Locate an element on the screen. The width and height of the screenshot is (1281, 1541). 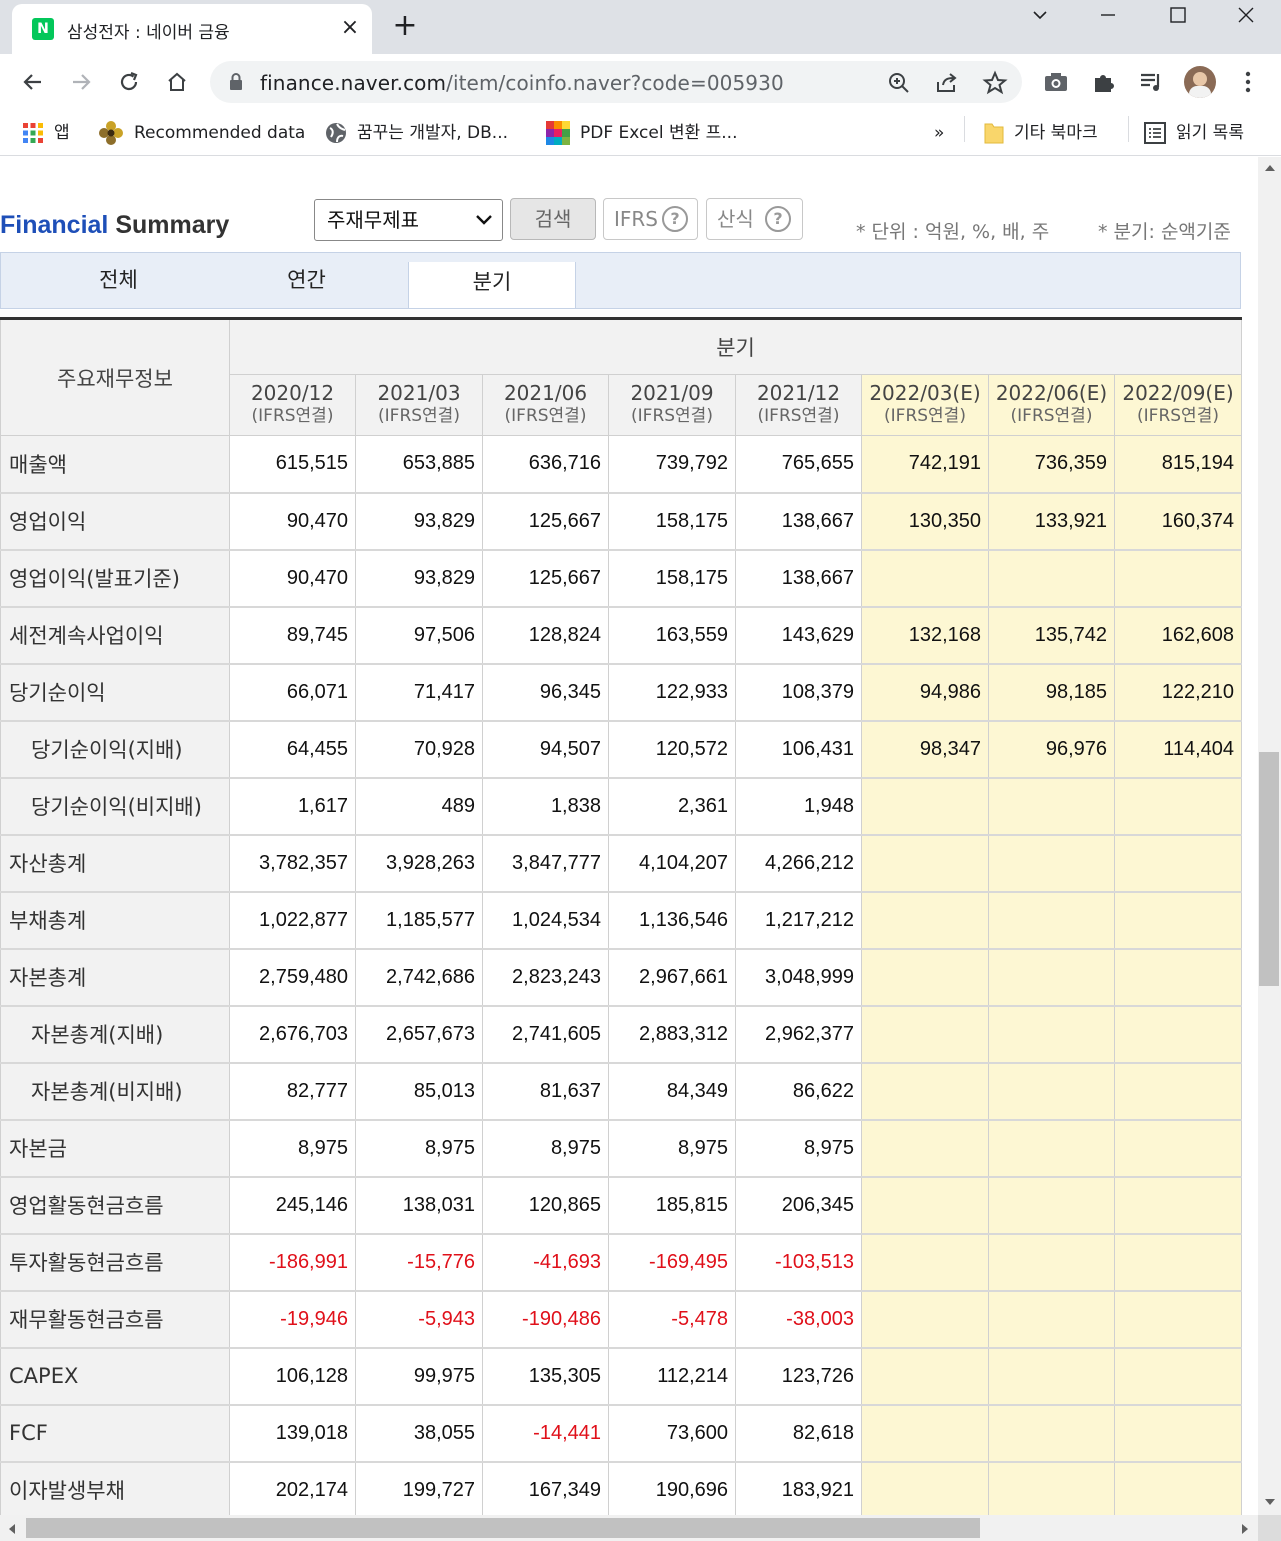
other-bookmarks-folder: 기타 북마크 is located at coordinates (1041, 133).